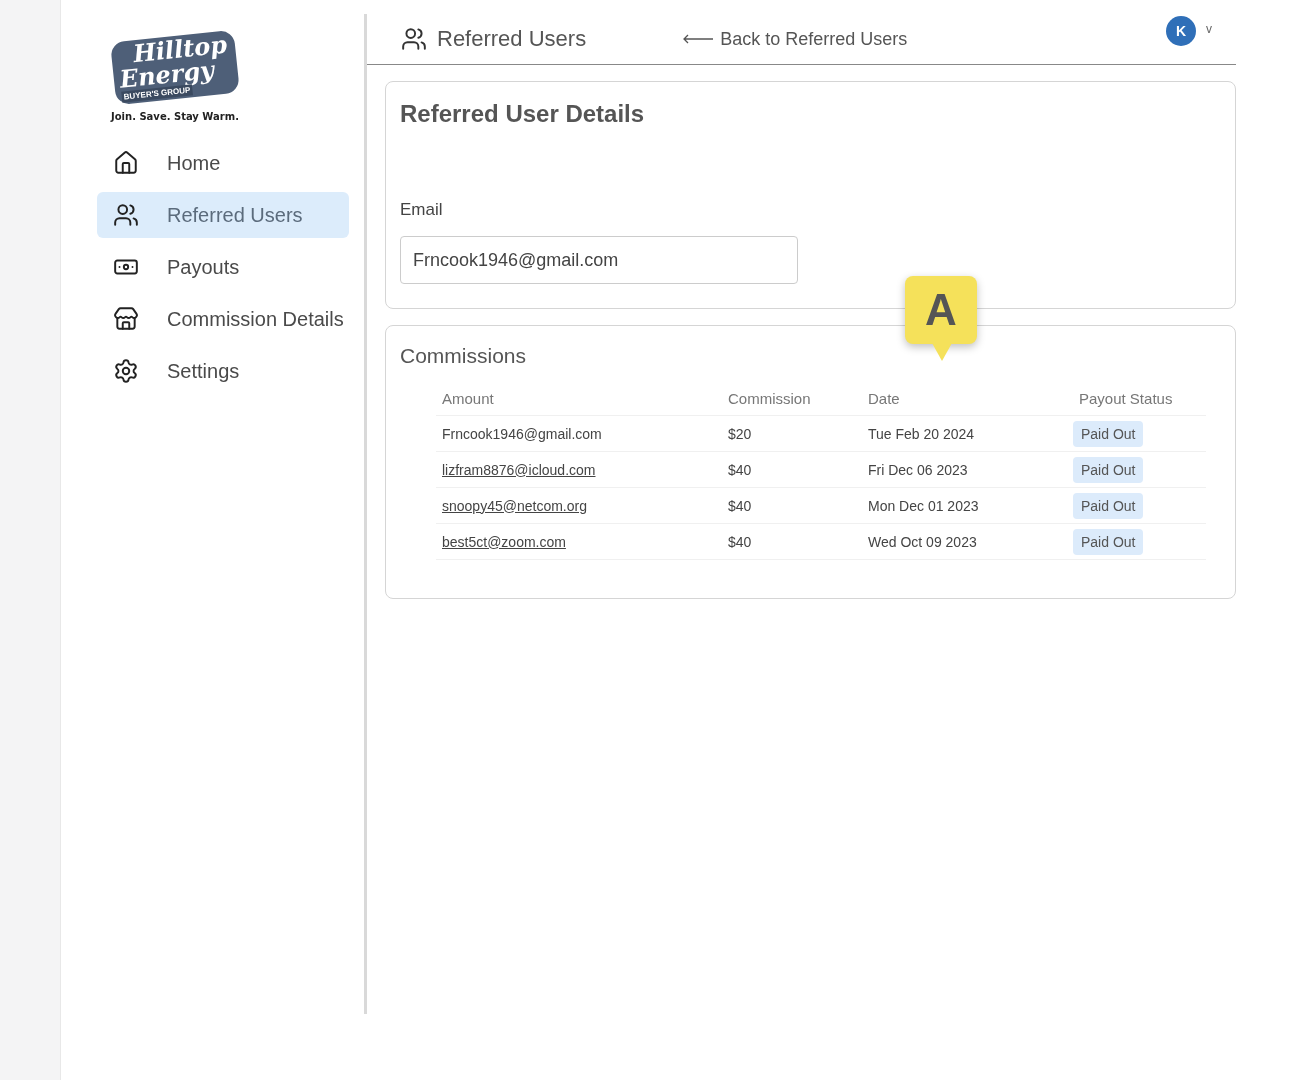 The image size is (1300, 1080). Describe the element at coordinates (126, 319) in the screenshot. I see `storefront-icon` at that location.